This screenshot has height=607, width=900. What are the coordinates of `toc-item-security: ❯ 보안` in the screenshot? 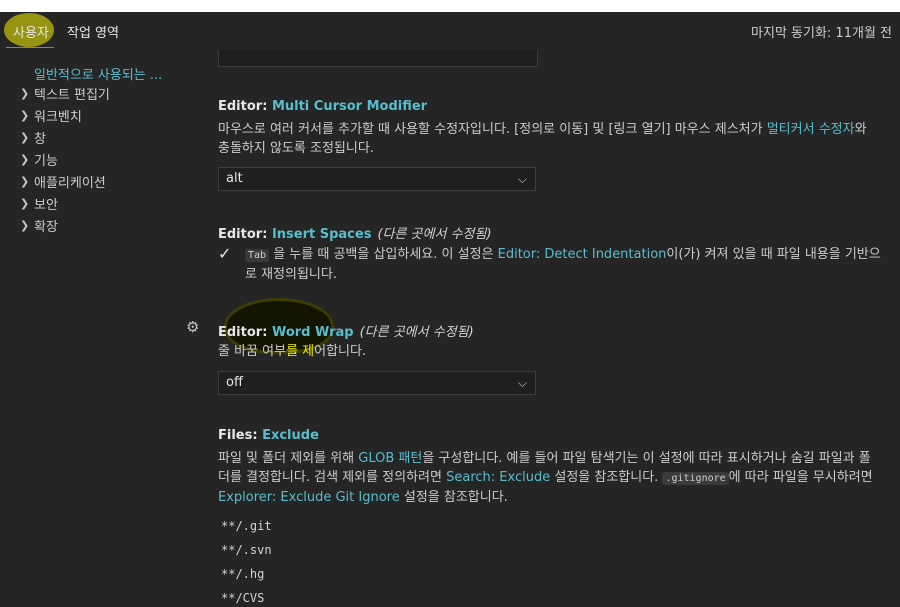 It's located at (39, 203).